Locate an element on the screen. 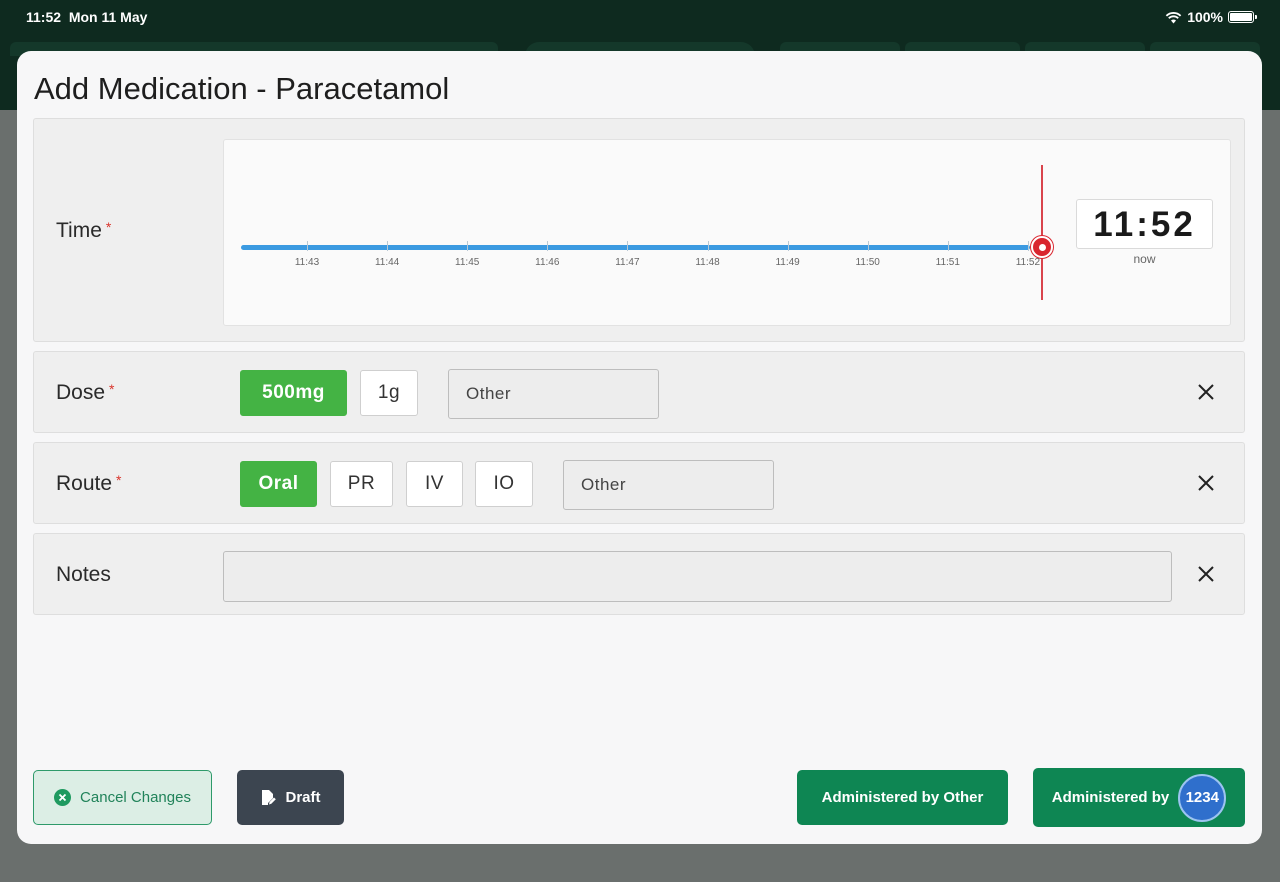 The width and height of the screenshot is (1280, 882). draft-label: Draft is located at coordinates (303, 797).